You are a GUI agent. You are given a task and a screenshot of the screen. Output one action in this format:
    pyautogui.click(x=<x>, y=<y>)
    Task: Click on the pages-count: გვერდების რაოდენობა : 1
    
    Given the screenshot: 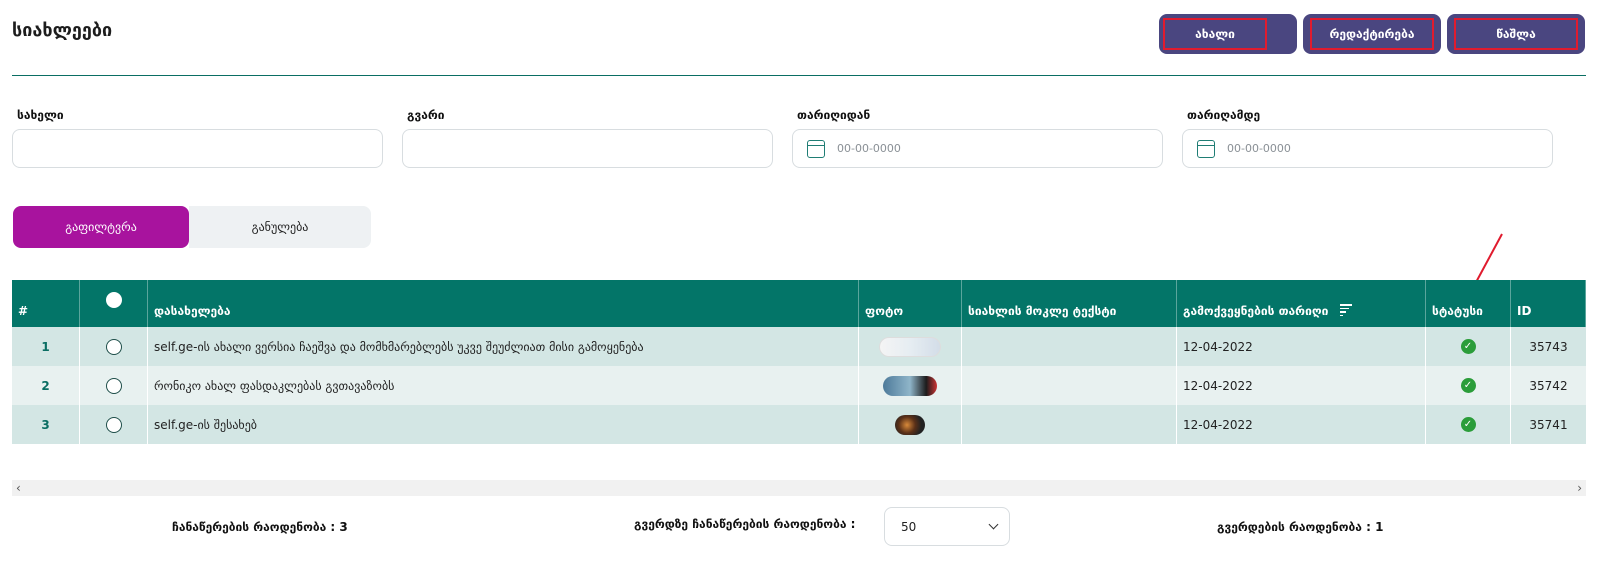 What is the action you would take?
    pyautogui.click(x=1300, y=527)
    